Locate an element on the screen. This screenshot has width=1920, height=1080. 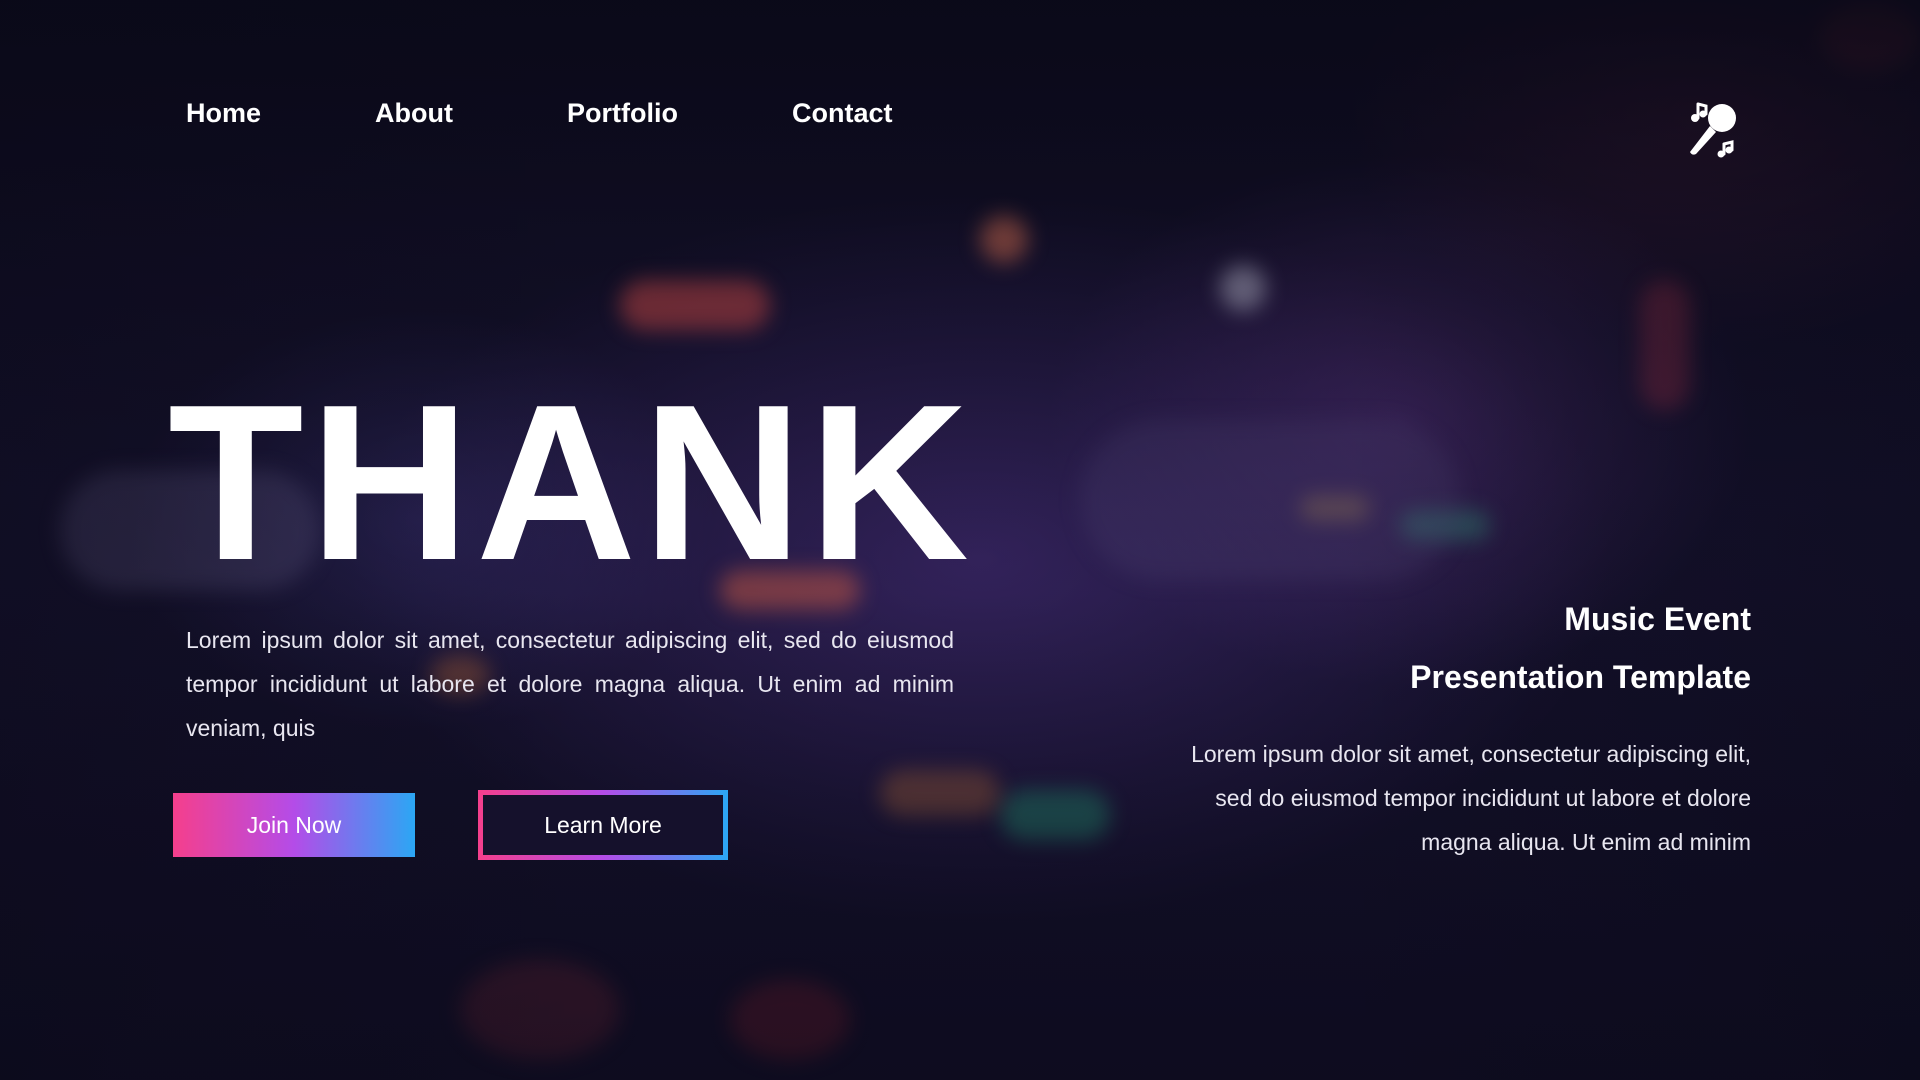
hero-title: THANK is located at coordinates (571, 483).